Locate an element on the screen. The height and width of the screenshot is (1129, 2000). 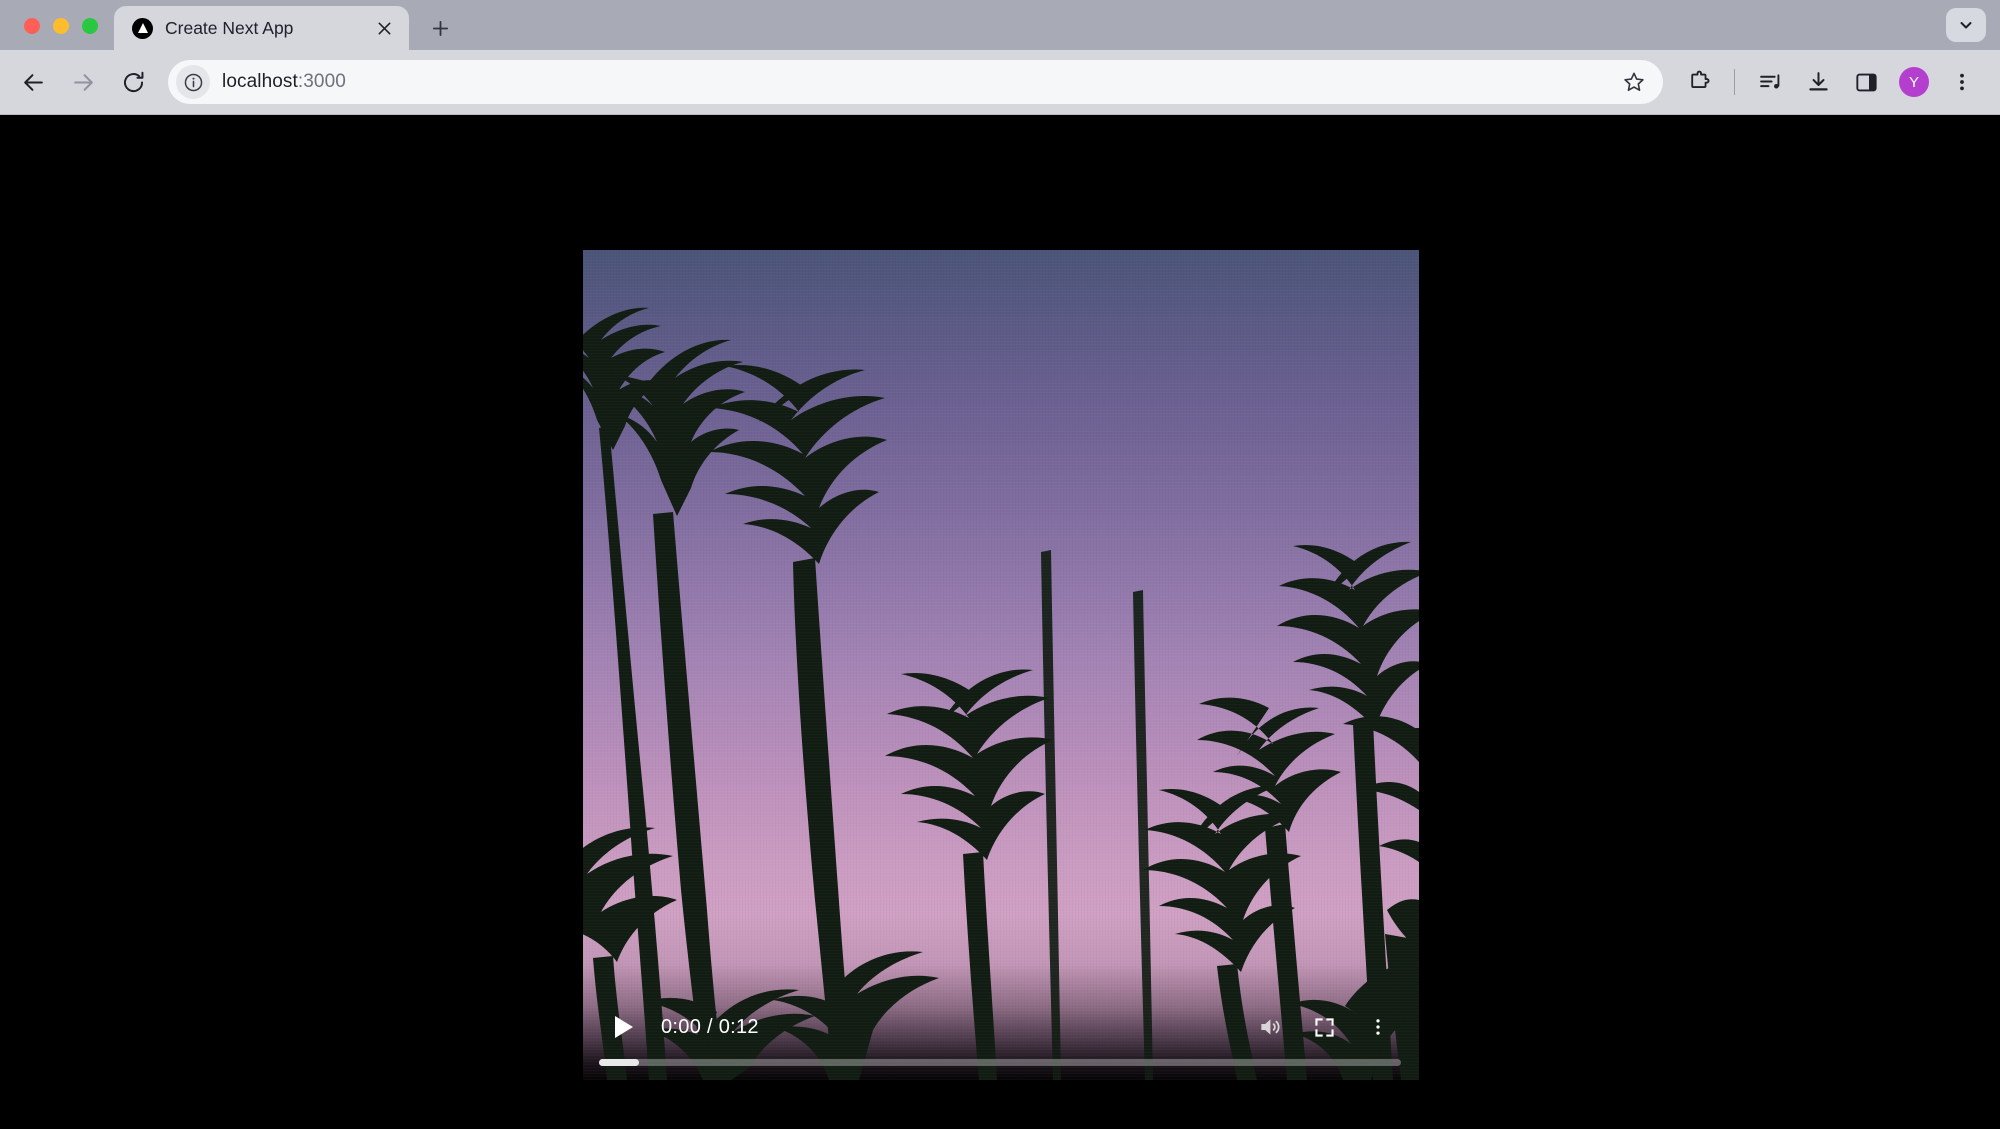
window-controls is located at coordinates (61, 34).